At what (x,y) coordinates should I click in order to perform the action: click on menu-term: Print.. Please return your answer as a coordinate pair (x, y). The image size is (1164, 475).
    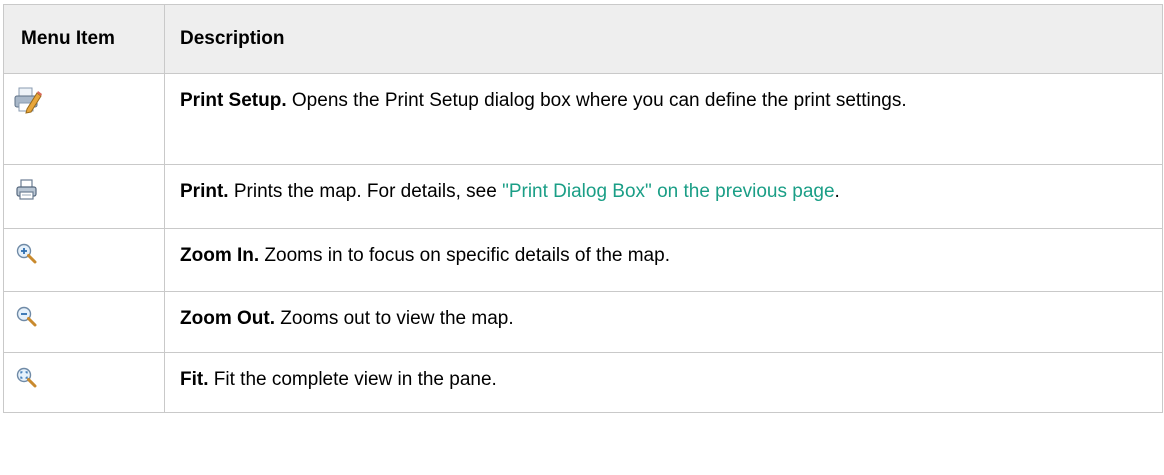
    Looking at the image, I should click on (204, 191).